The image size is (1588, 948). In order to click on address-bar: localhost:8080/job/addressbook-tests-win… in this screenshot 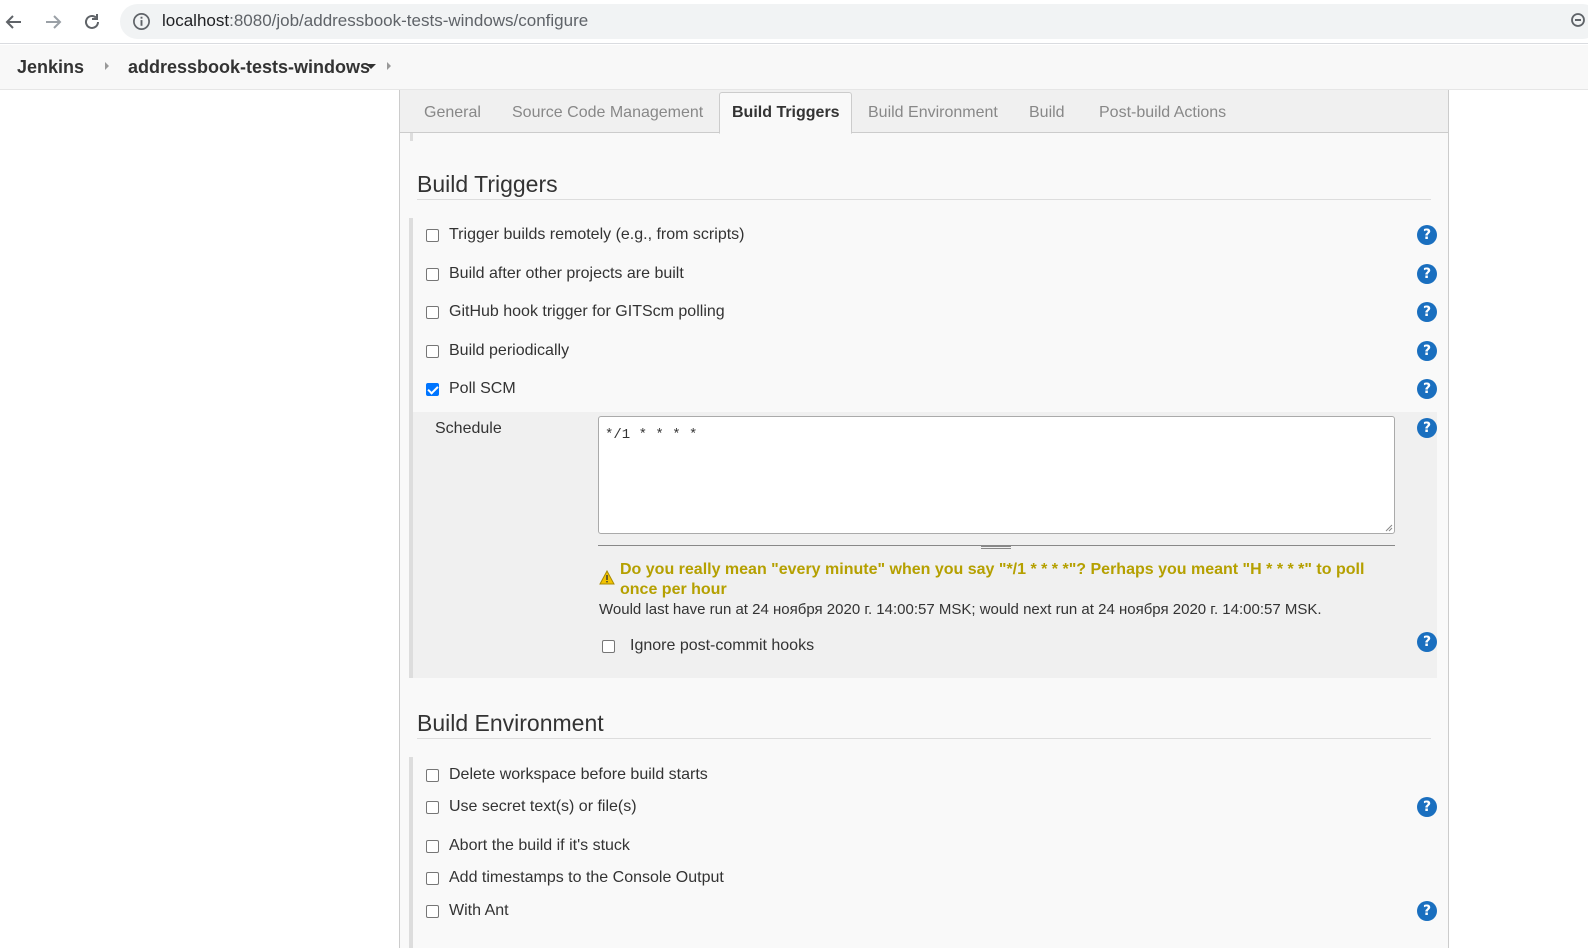, I will do `click(854, 21)`.